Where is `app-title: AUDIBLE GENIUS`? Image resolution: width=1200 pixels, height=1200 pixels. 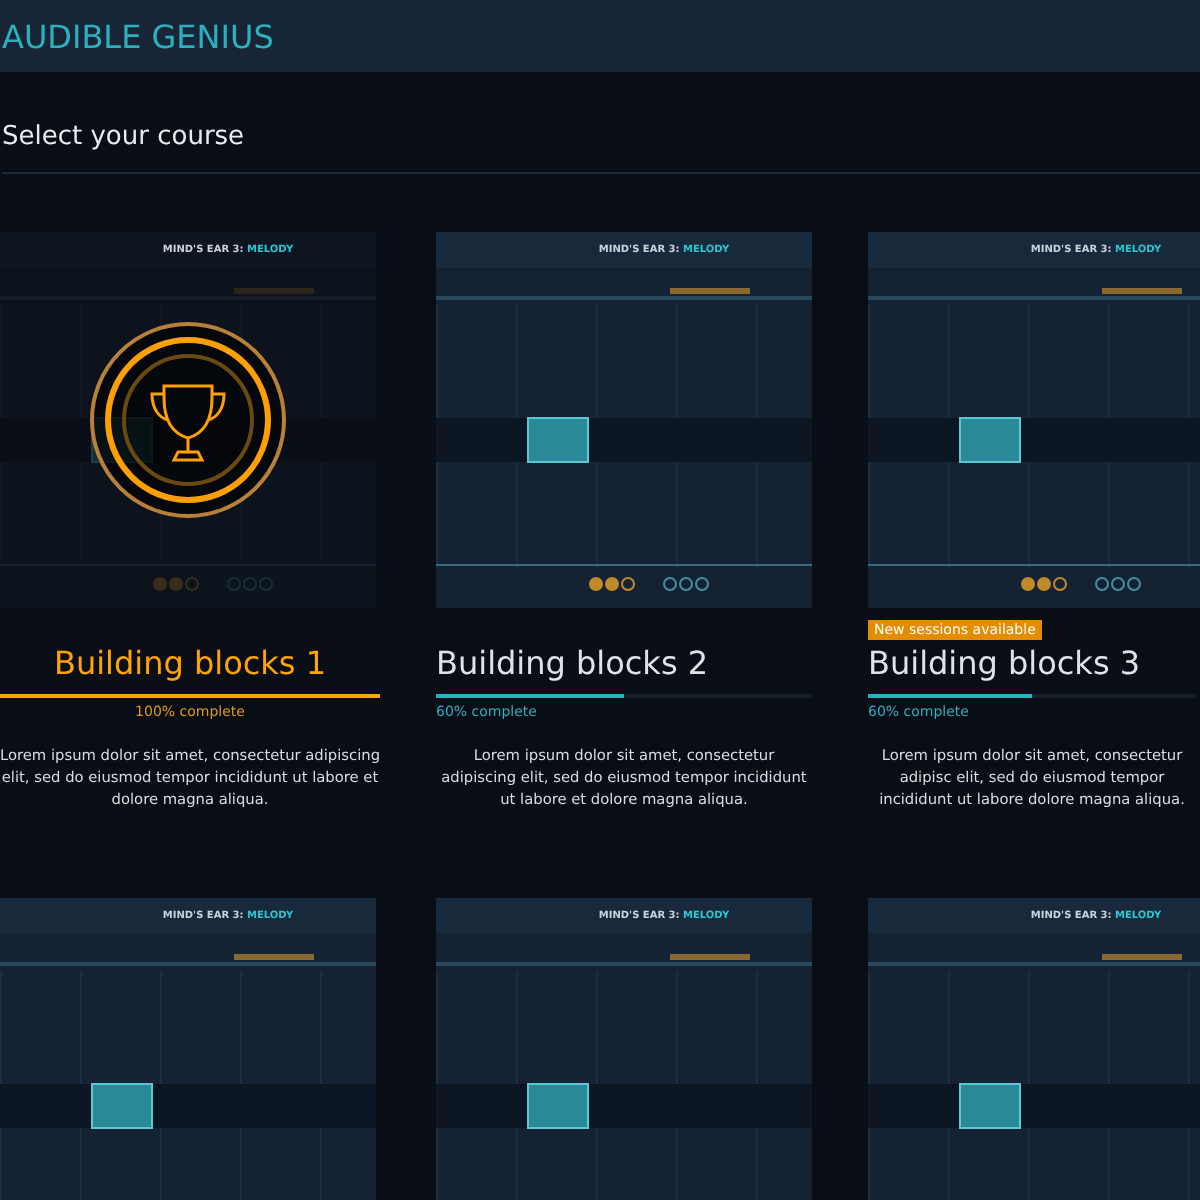
app-title: AUDIBLE GENIUS is located at coordinates (137, 36).